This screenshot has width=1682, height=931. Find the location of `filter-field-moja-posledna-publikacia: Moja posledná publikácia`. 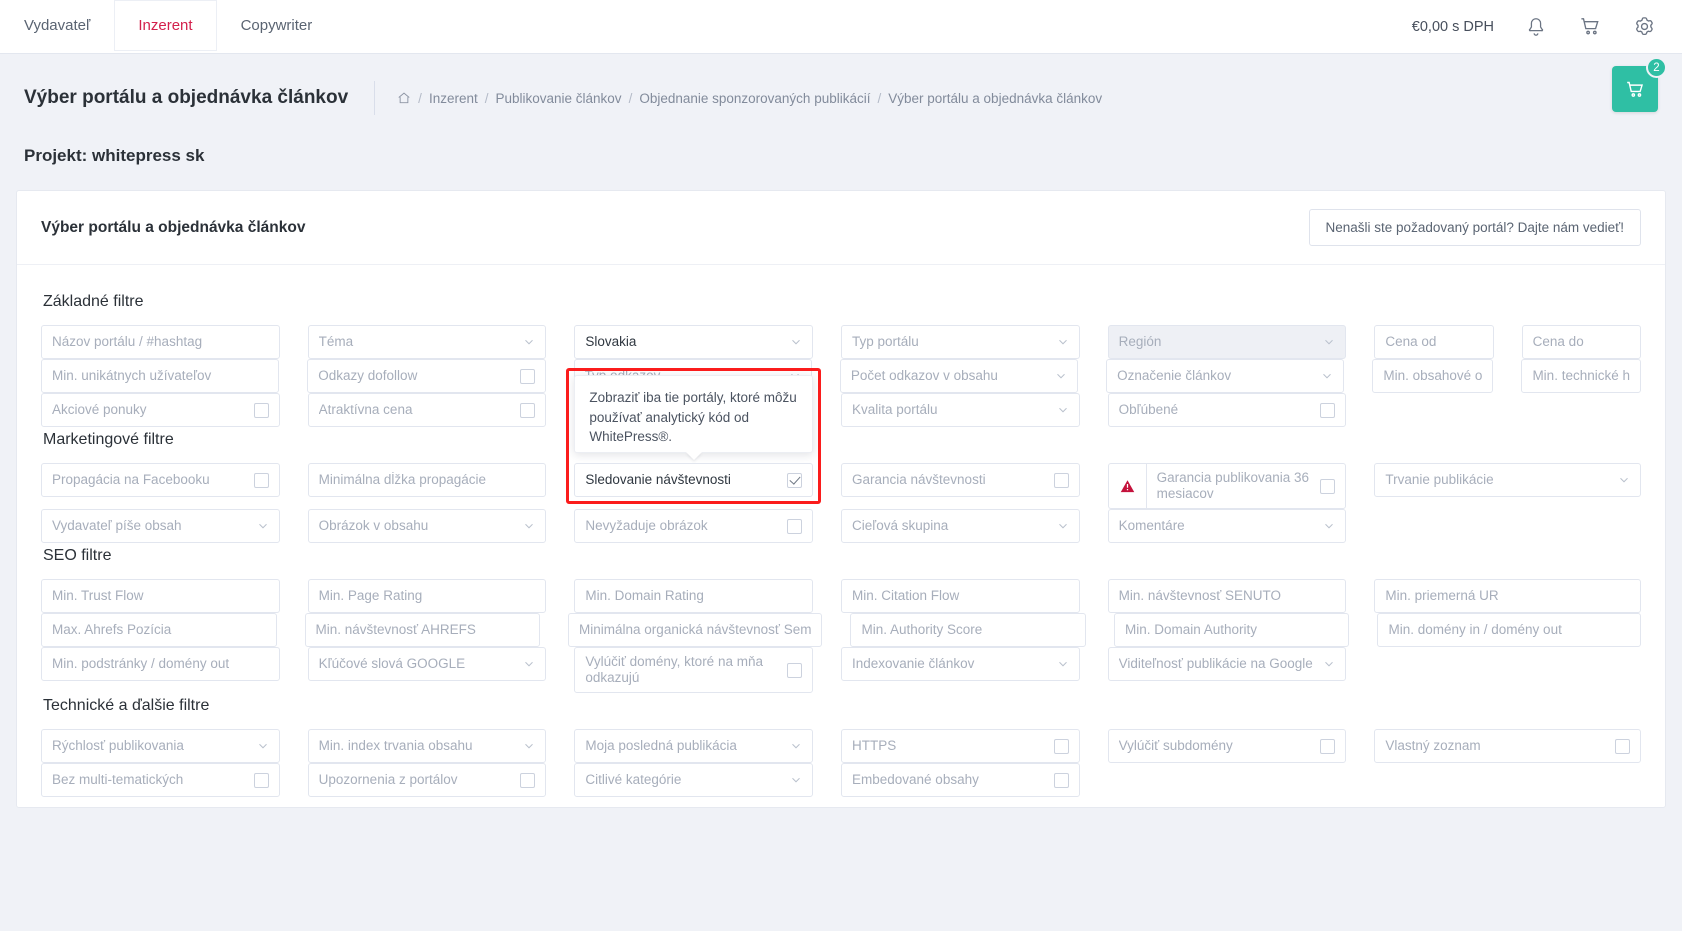

filter-field-moja-posledna-publikacia: Moja posledná publikácia is located at coordinates (693, 746).